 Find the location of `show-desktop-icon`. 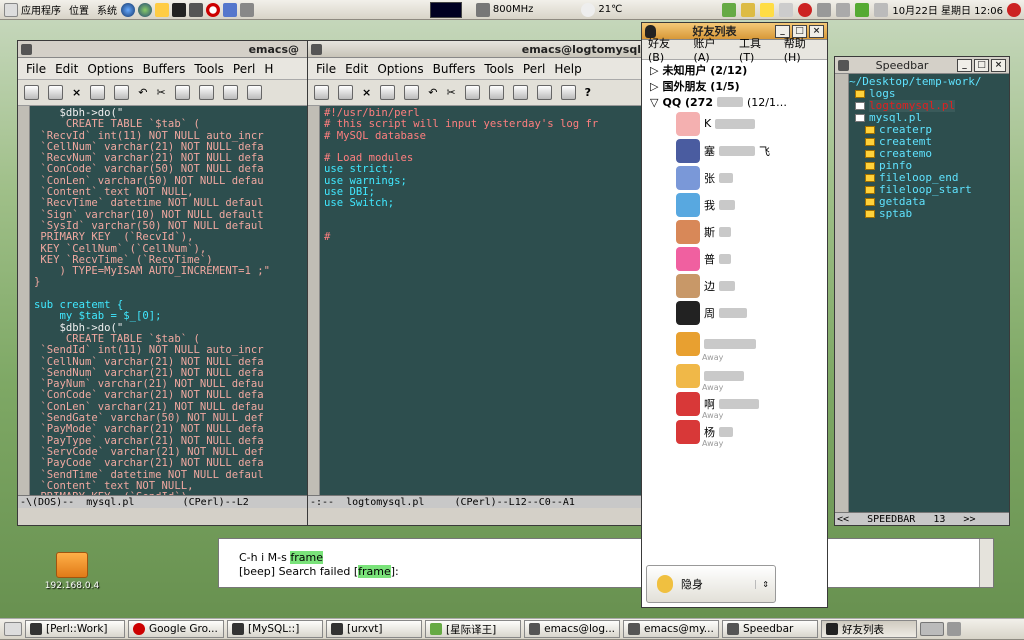

show-desktop-icon is located at coordinates (13, 629).